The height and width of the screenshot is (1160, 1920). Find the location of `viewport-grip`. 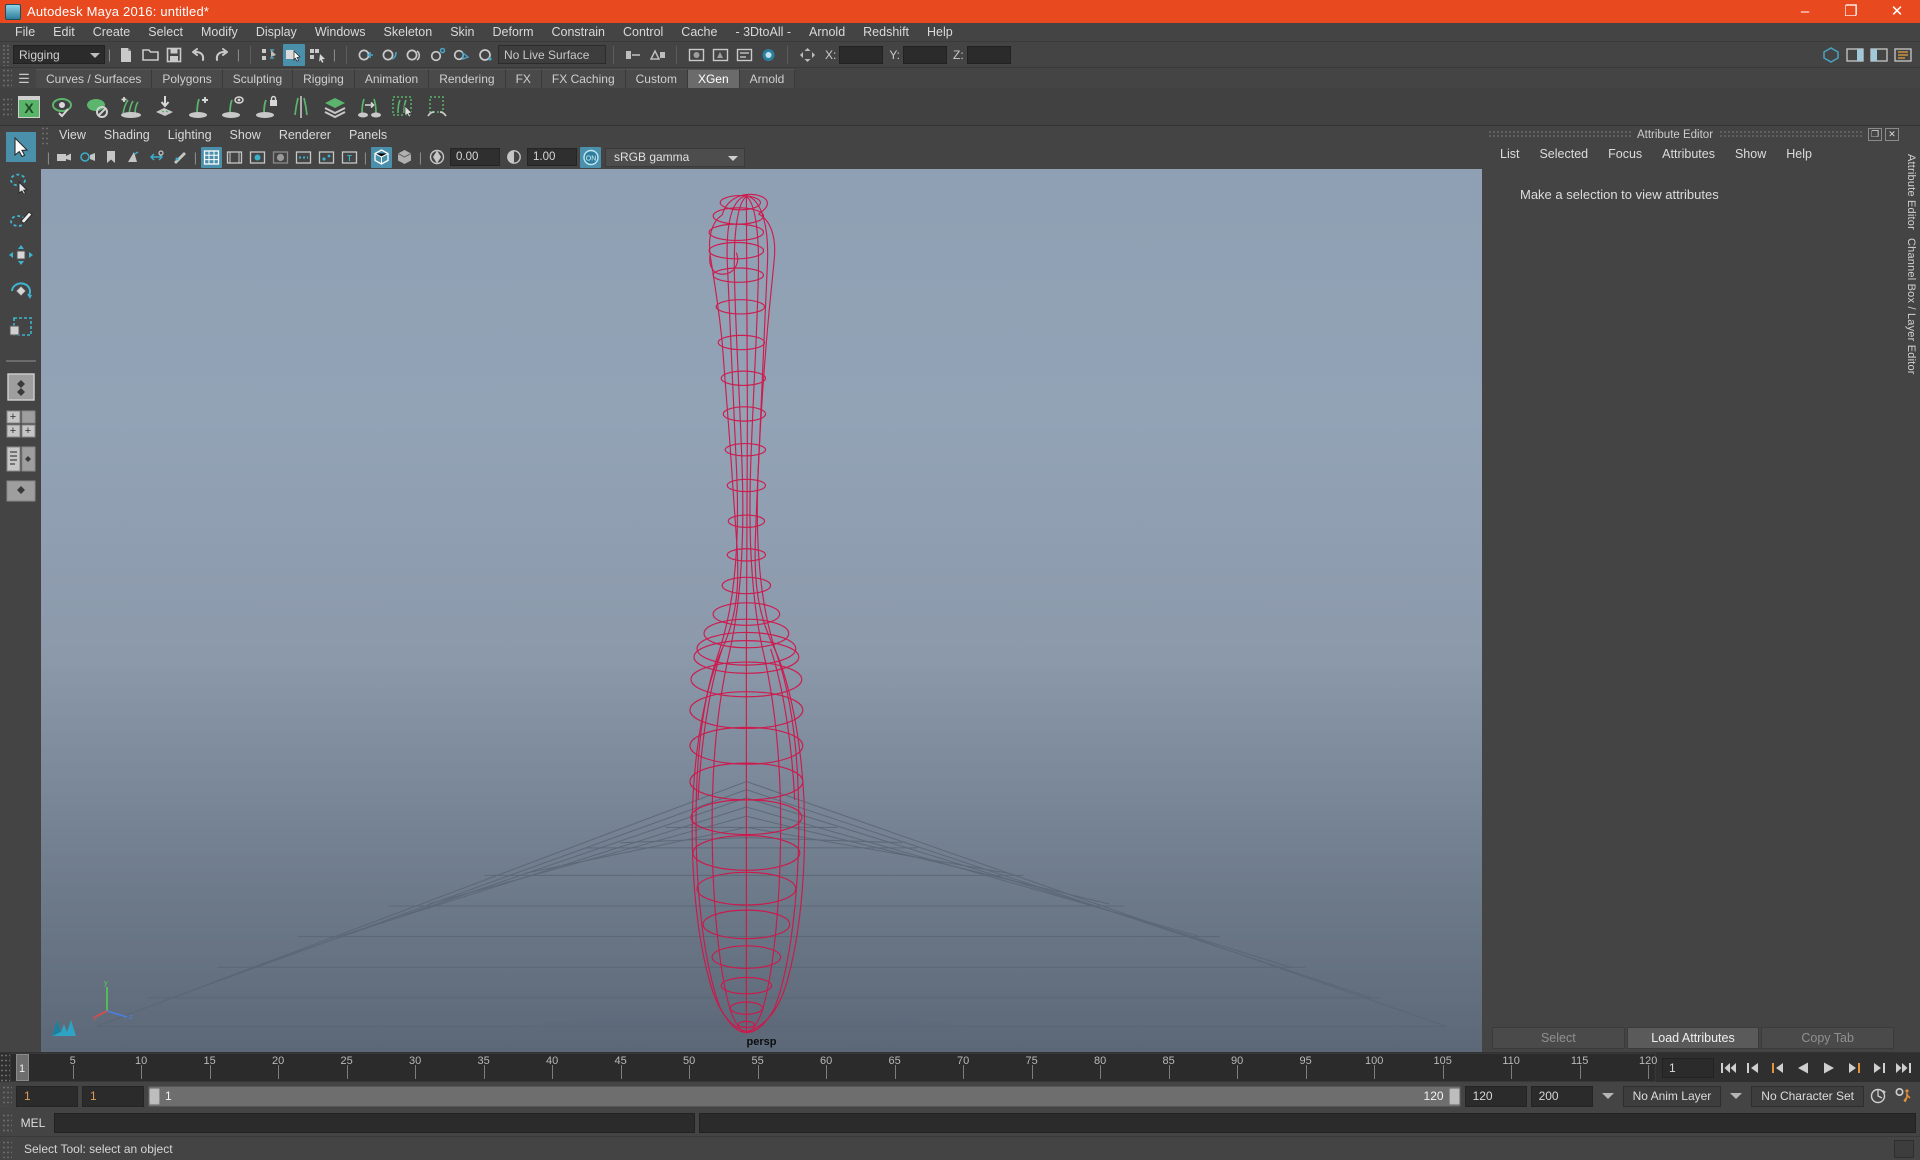

viewport-grip is located at coordinates (45, 135).